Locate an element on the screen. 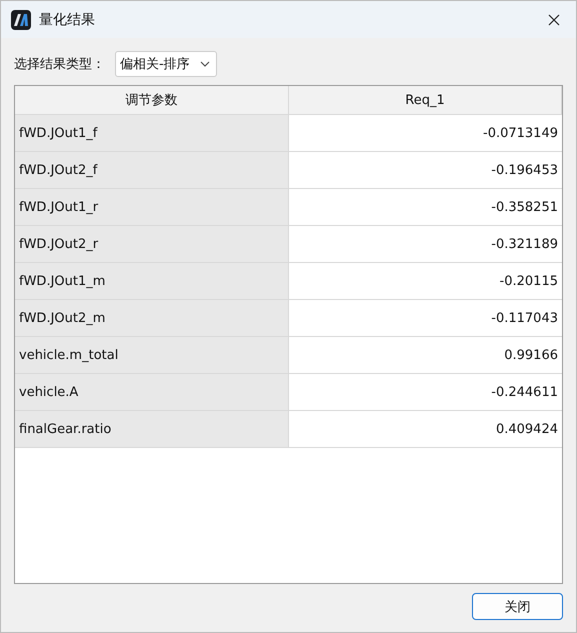 The height and width of the screenshot is (633, 577). chevron-down-icon is located at coordinates (205, 64).